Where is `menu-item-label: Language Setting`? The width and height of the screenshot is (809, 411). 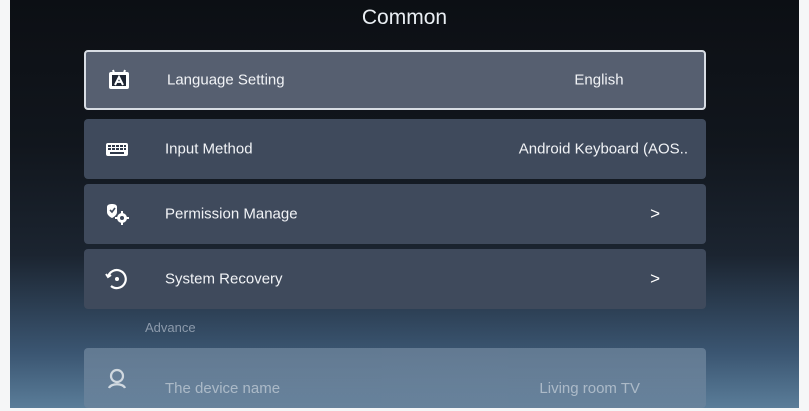
menu-item-label: Language Setting is located at coordinates (226, 80).